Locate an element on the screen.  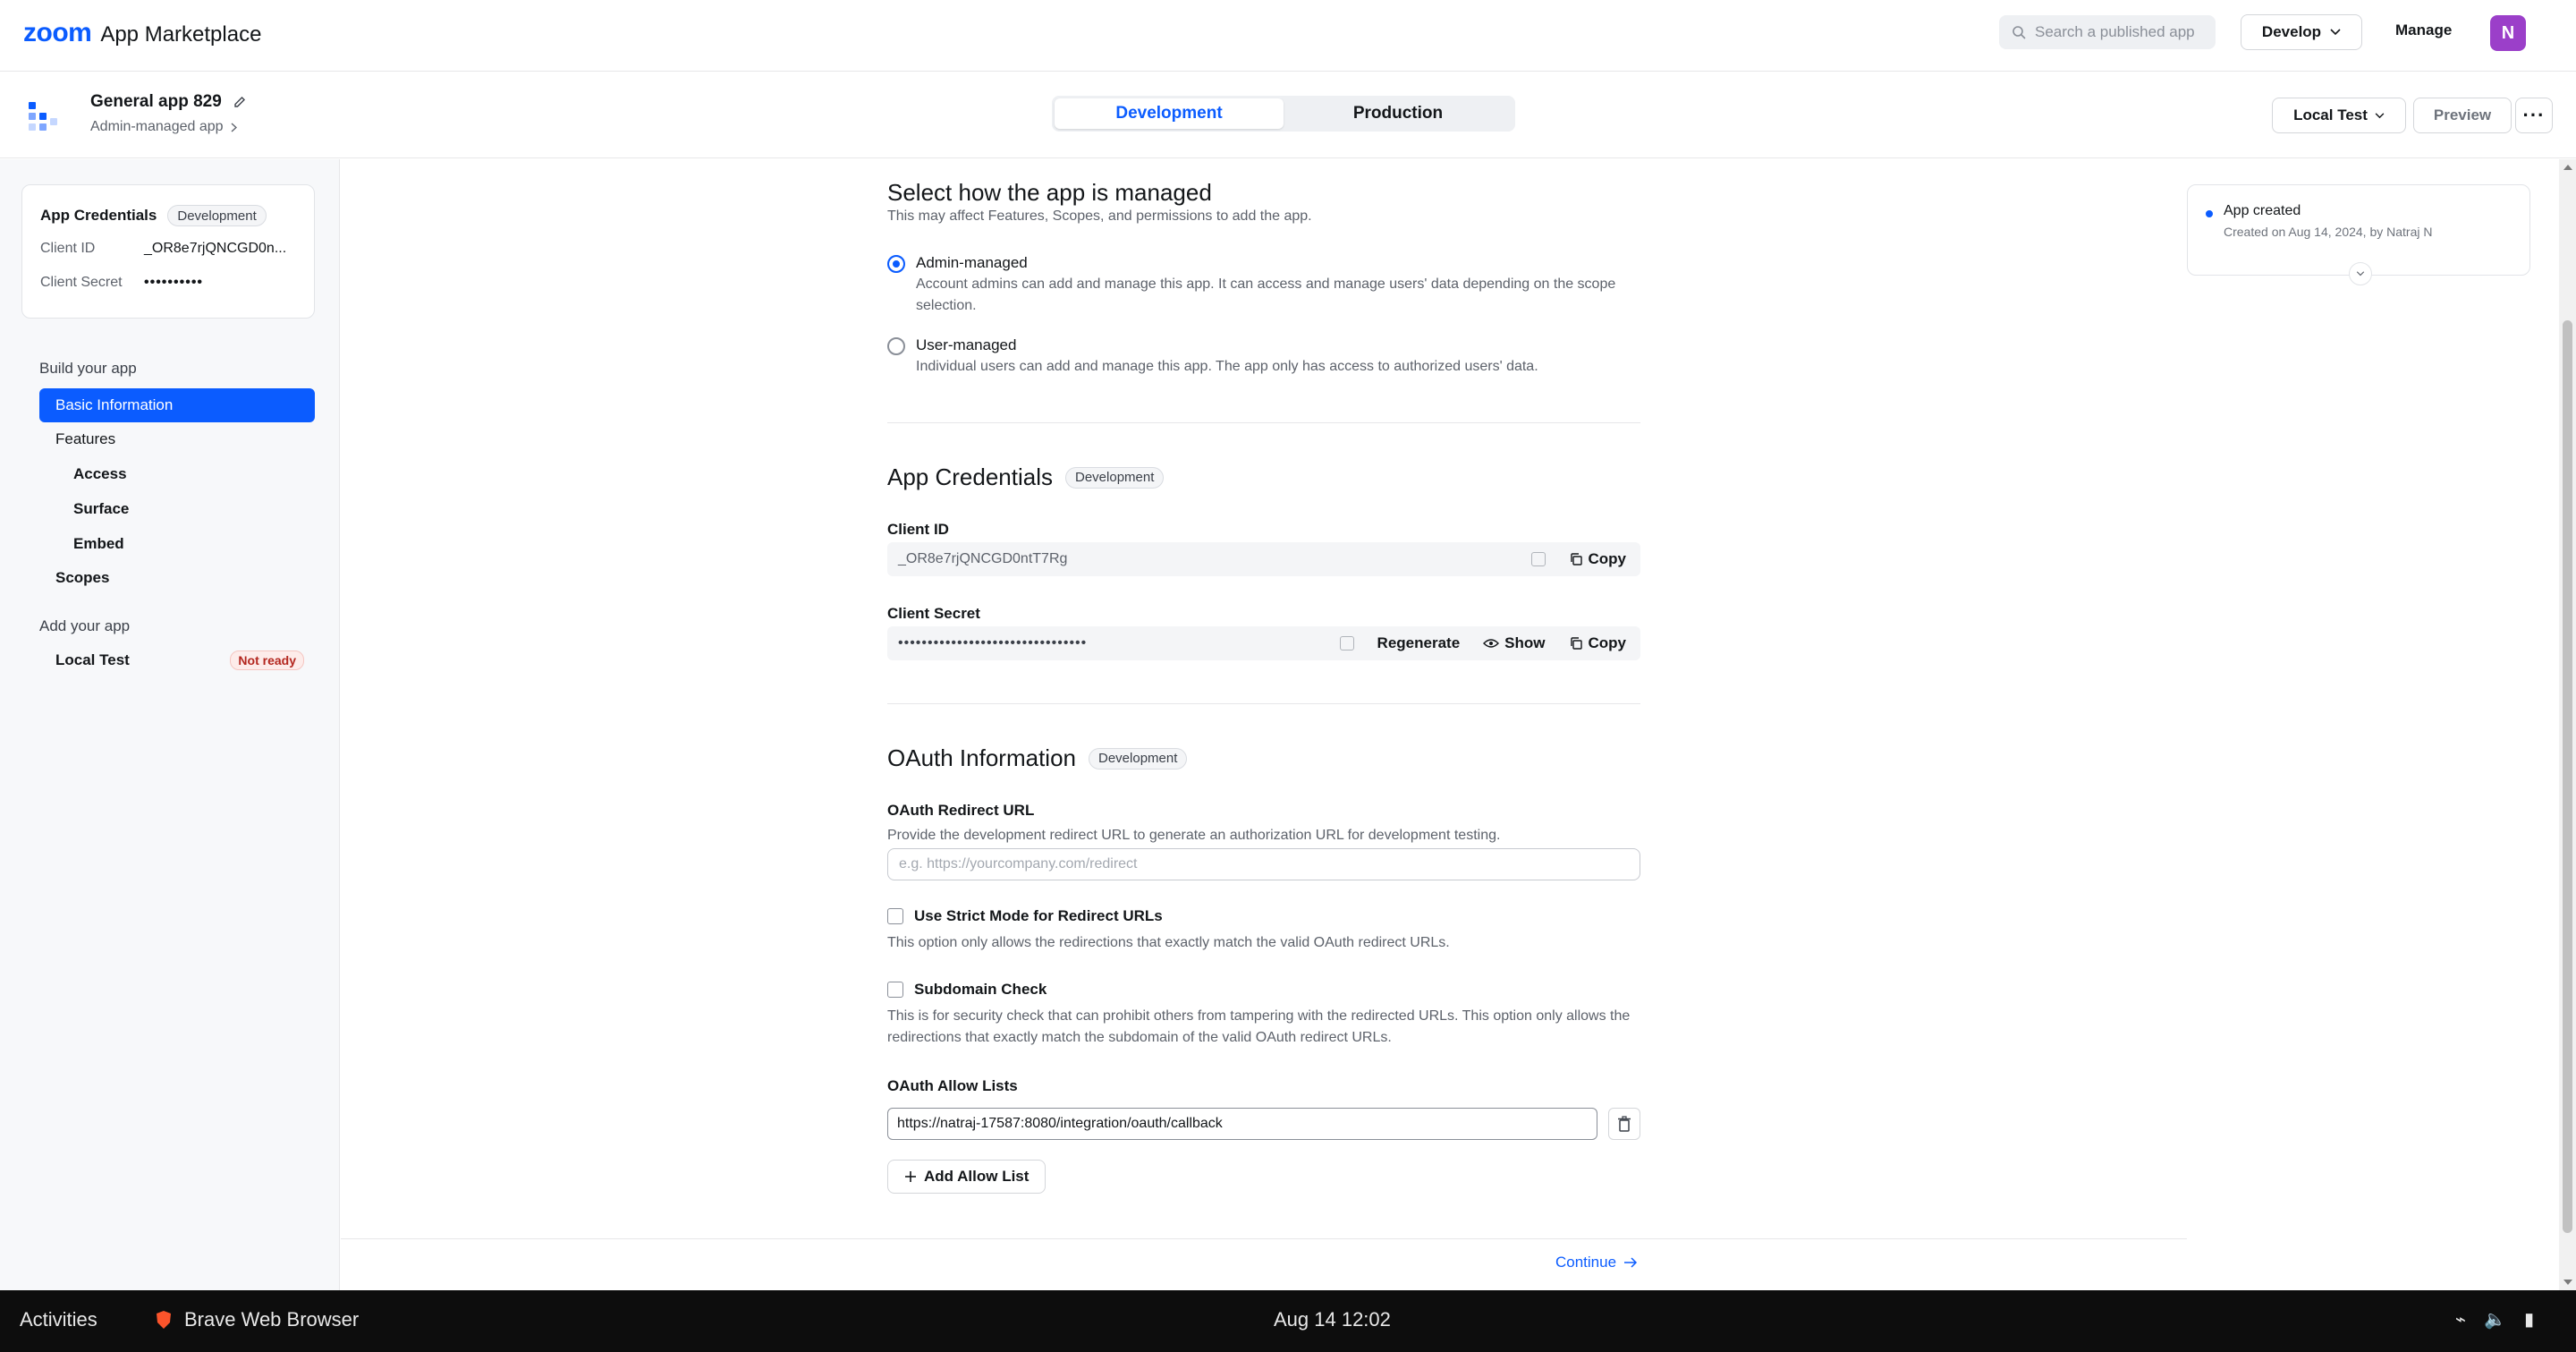
sidebar-item-features: Features is located at coordinates (177, 439).